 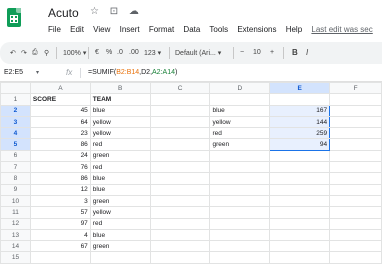 I want to click on undo-icon: ↶, so click(x=13, y=53).